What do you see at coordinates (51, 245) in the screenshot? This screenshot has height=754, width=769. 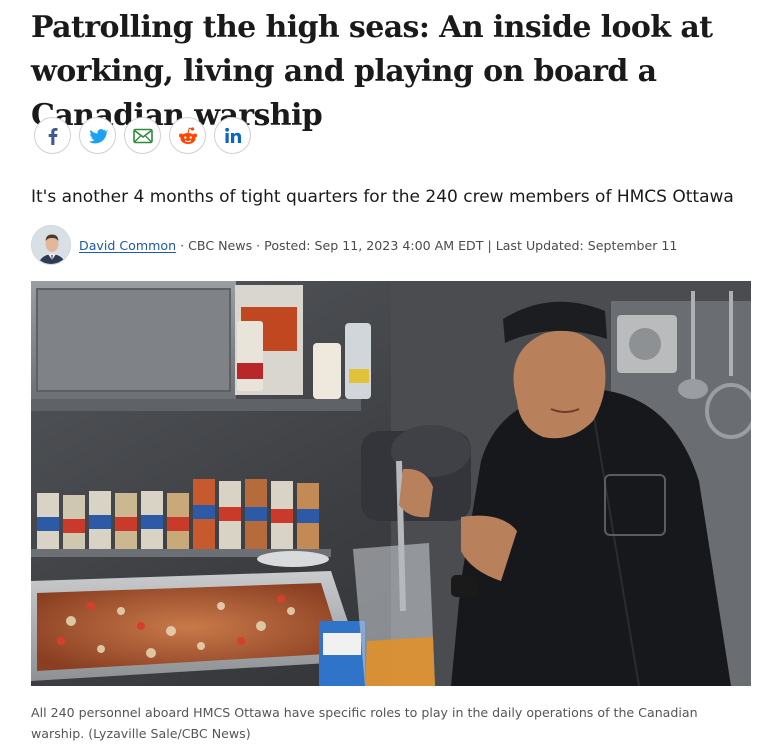 I see `author-avatar` at bounding box center [51, 245].